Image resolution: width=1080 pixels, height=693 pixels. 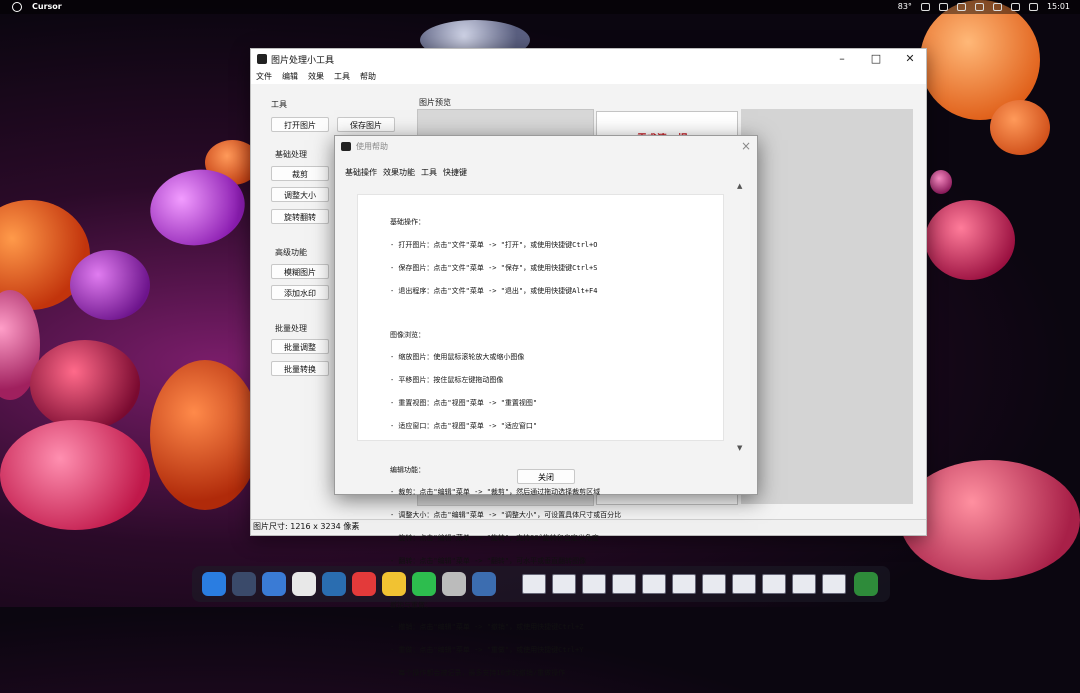 What do you see at coordinates (399, 172) in the screenshot?
I see `tab-effects: 效果功能` at bounding box center [399, 172].